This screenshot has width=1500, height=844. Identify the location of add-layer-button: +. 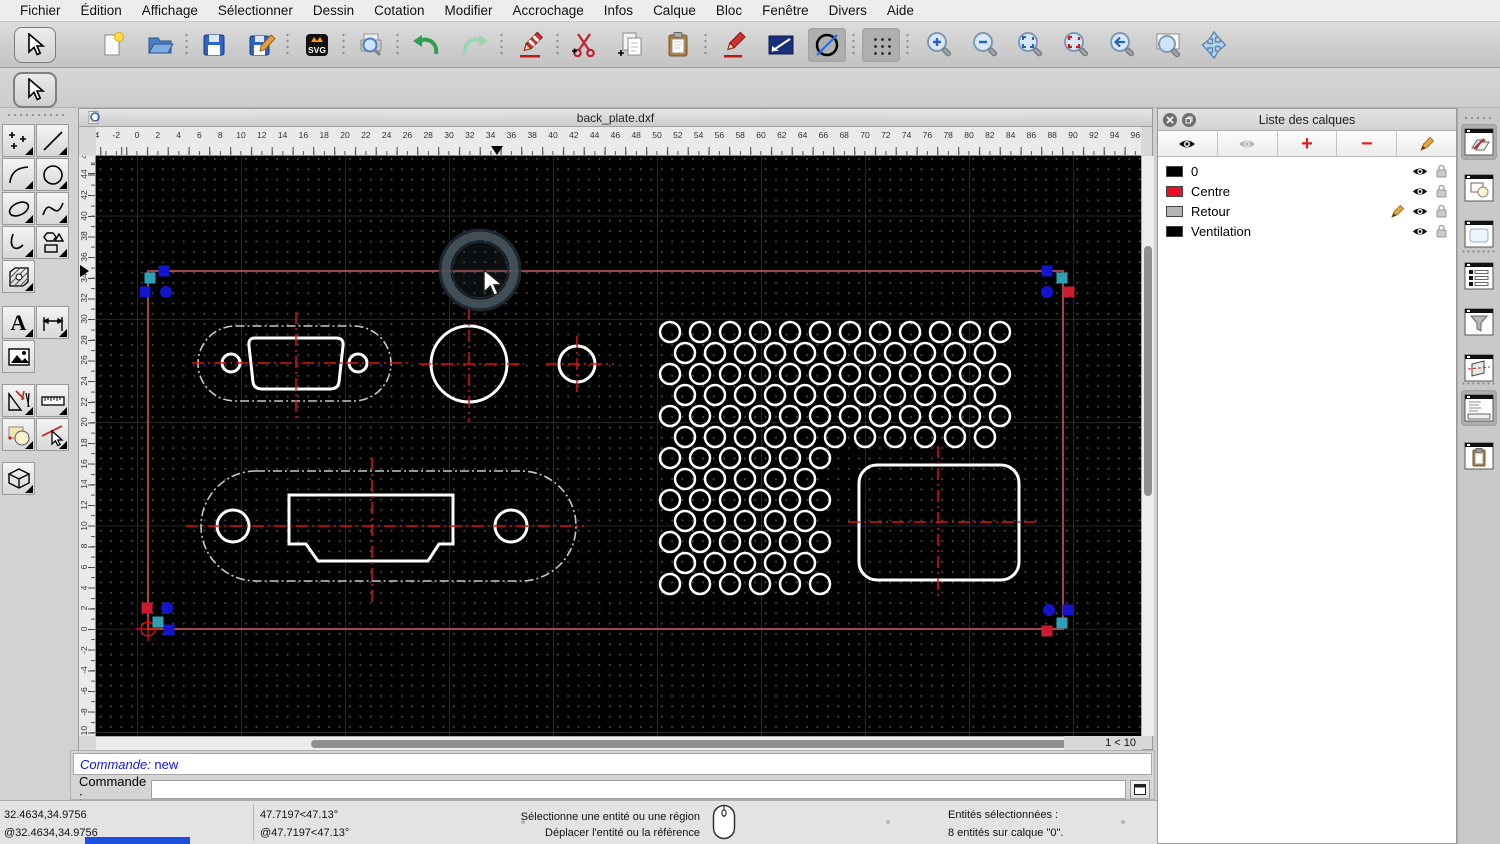
(1307, 143).